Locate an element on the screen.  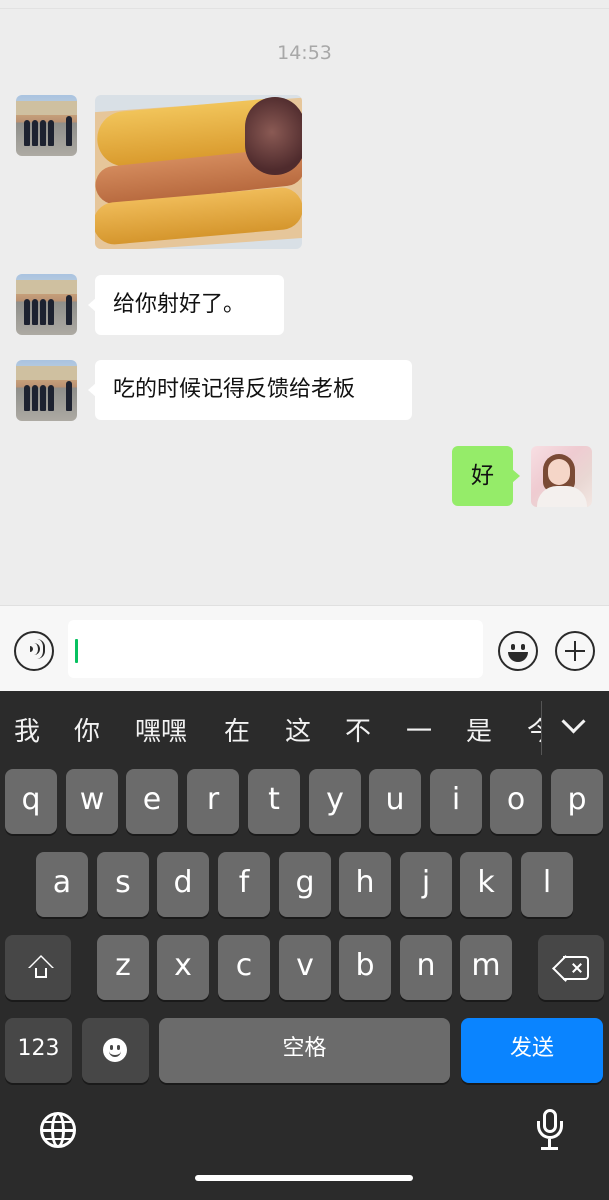
candidate-bar: 我 你 嘿嘿 在 这 不 一 是 今 is located at coordinates (304, 730).